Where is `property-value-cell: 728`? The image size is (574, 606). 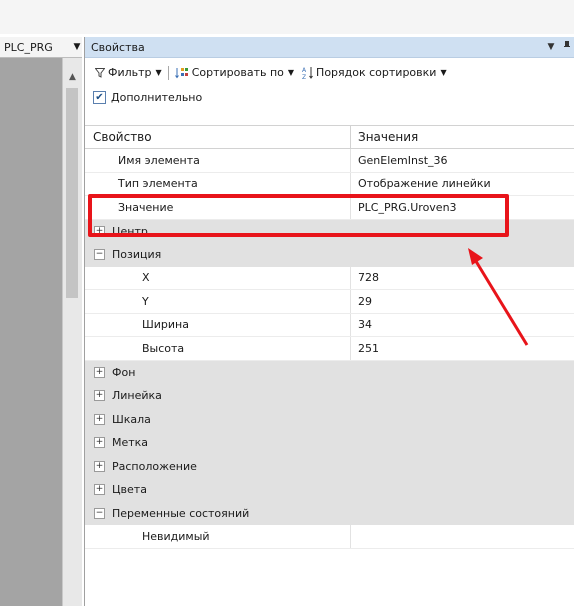 property-value-cell: 728 is located at coordinates (462, 278).